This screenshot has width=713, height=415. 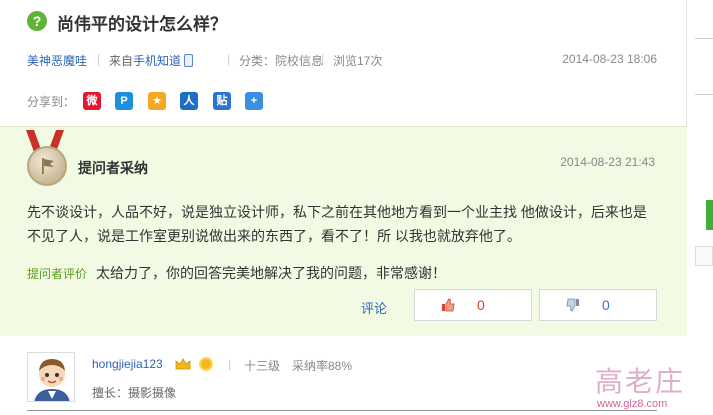 What do you see at coordinates (121, 61) in the screenshot?
I see `source-prefix: 来自` at bounding box center [121, 61].